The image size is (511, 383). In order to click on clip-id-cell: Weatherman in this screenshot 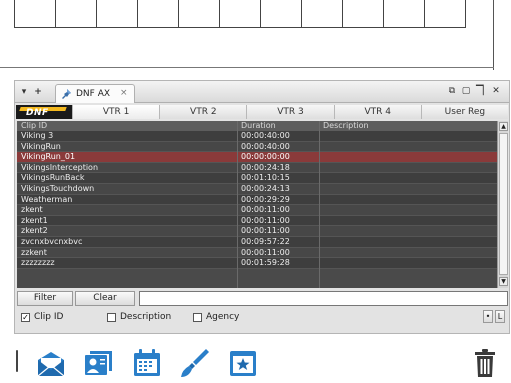, I will do `click(47, 199)`.